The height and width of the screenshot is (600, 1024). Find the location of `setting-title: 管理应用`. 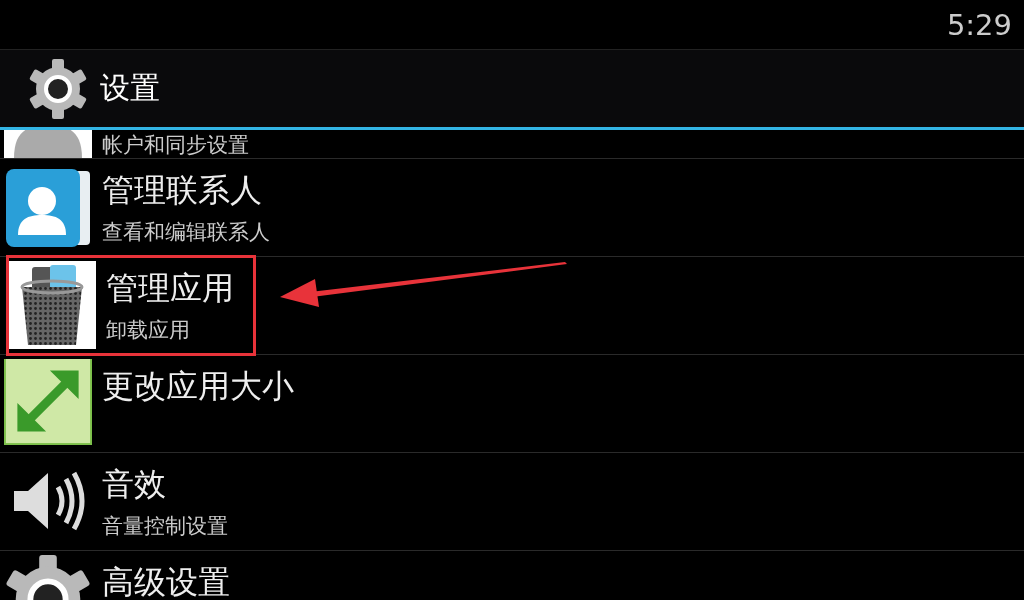

setting-title: 管理应用 is located at coordinates (170, 289).